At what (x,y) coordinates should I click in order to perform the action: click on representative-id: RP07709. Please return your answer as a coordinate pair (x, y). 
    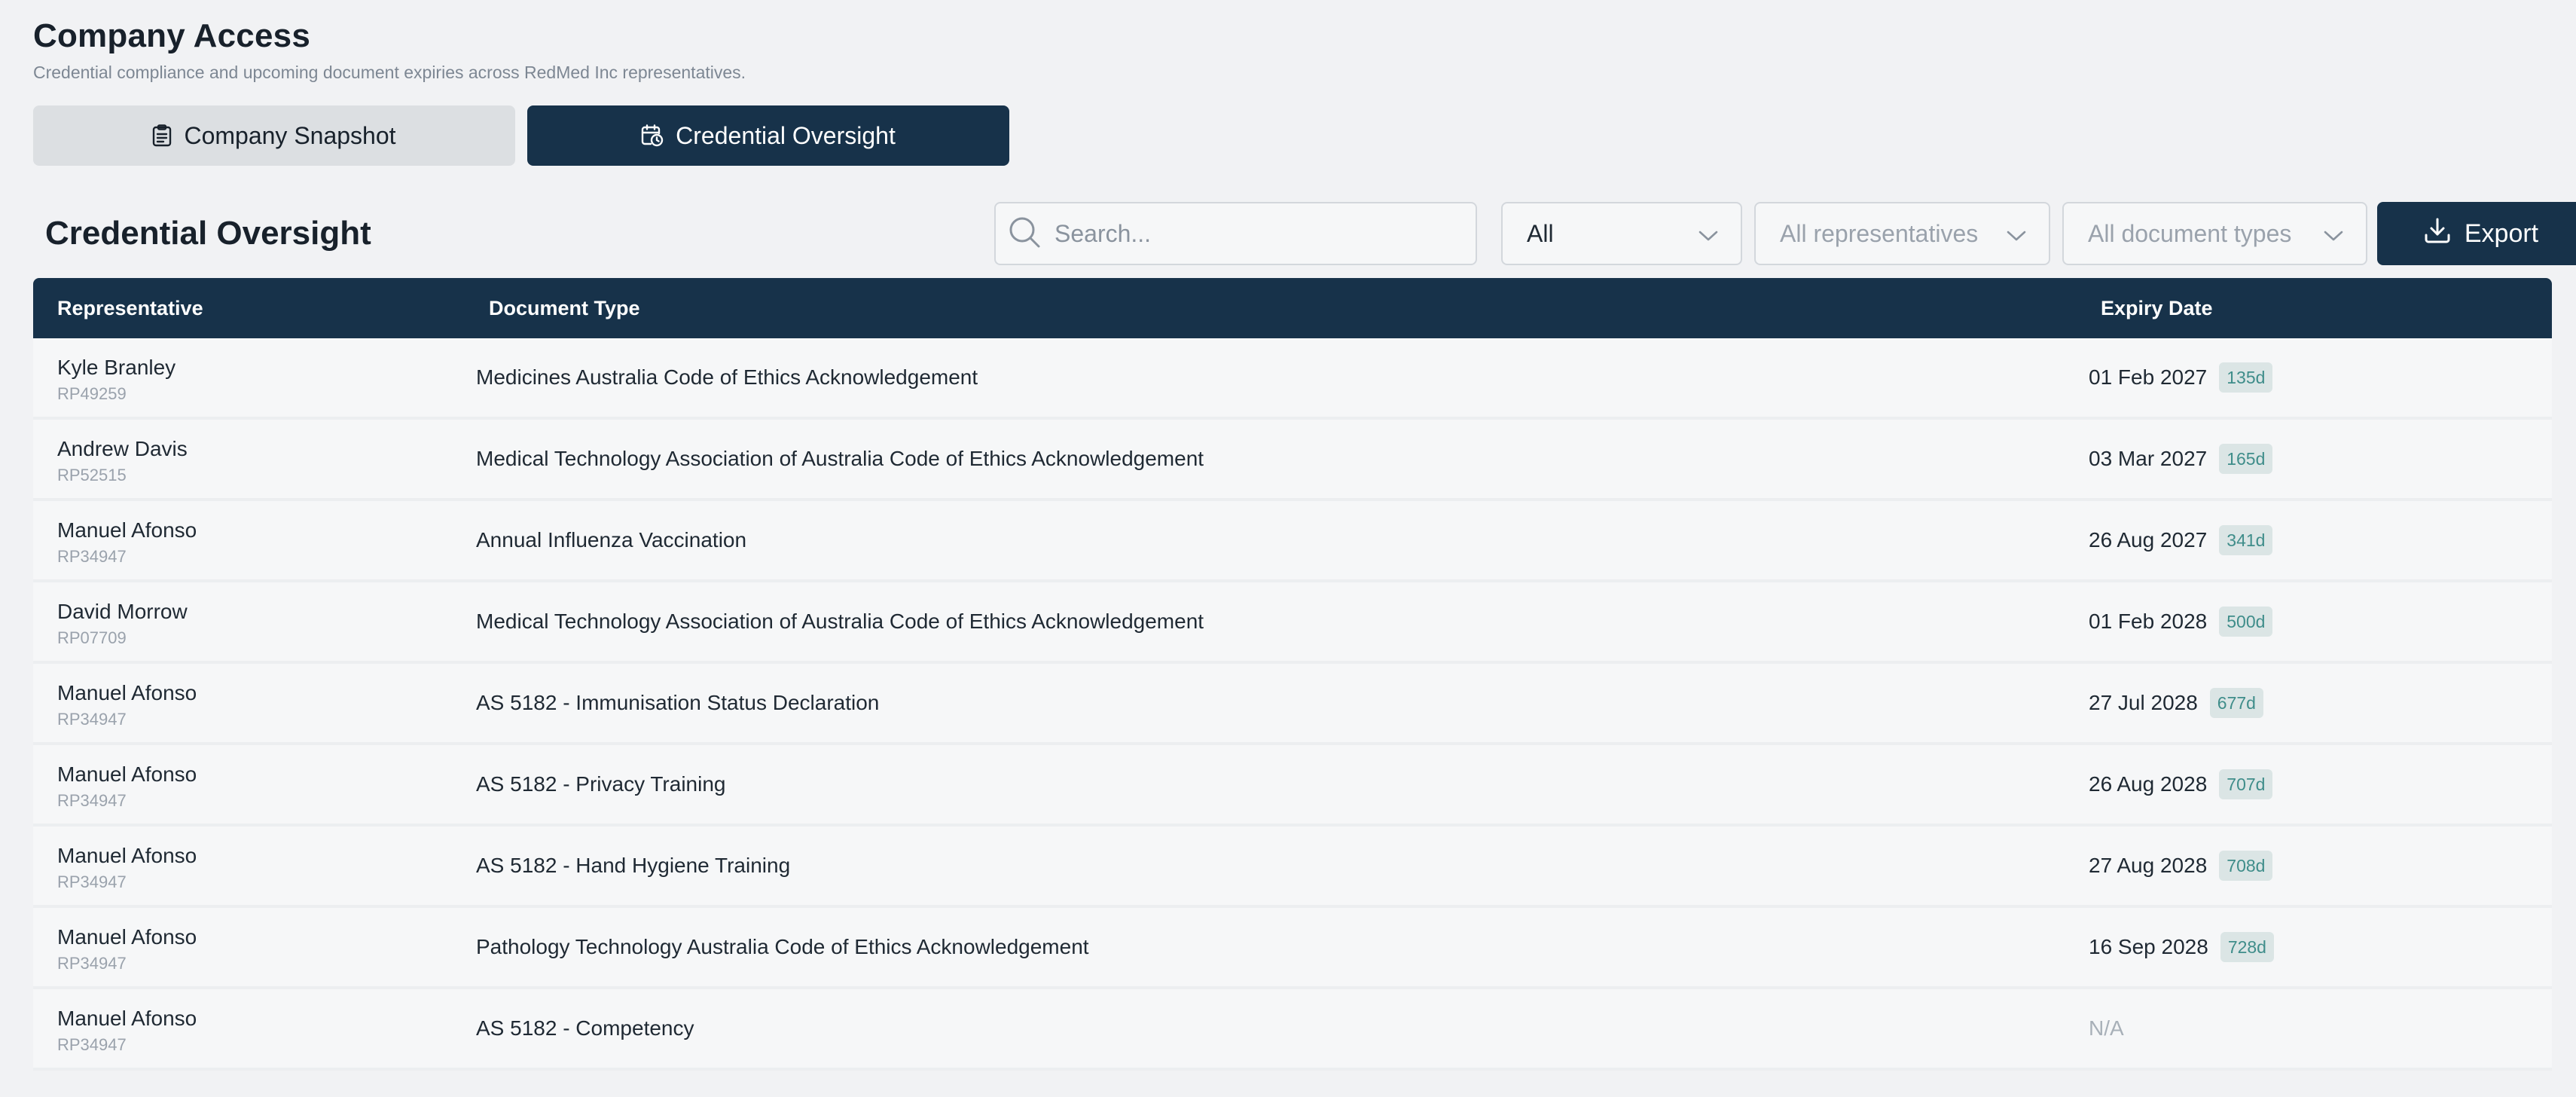
    Looking at the image, I should click on (92, 637).